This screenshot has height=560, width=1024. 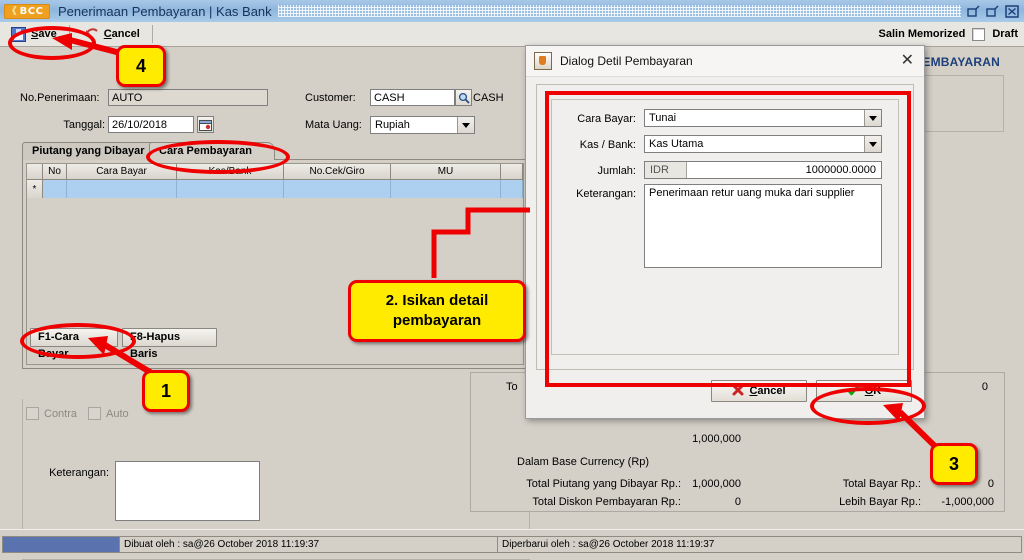 I want to click on window-title: Penerimaan Pembayaran | Kas Bank, so click(x=165, y=11).